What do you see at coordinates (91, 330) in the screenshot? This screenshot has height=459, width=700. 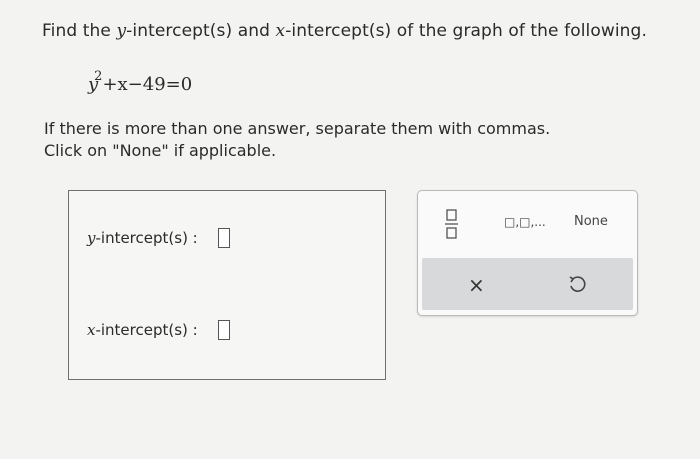 I see `x-intercept-var: x` at bounding box center [91, 330].